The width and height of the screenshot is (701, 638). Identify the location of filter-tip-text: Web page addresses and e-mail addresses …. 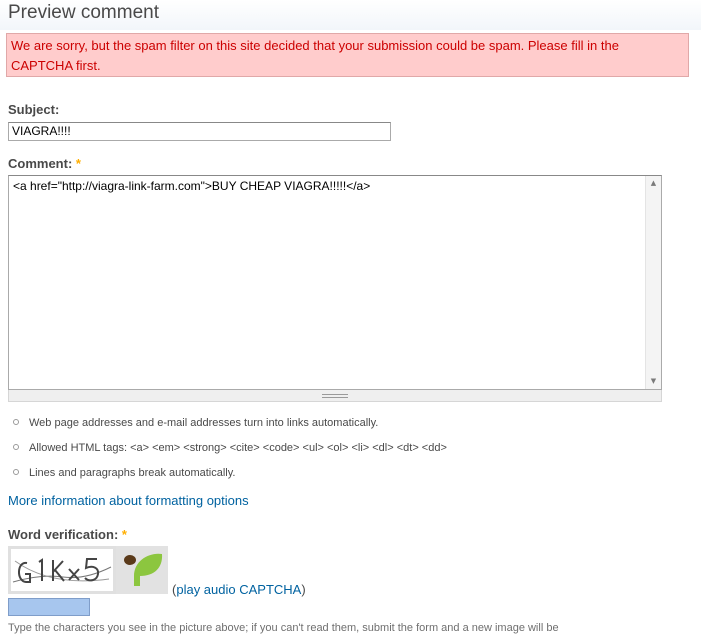
(204, 423).